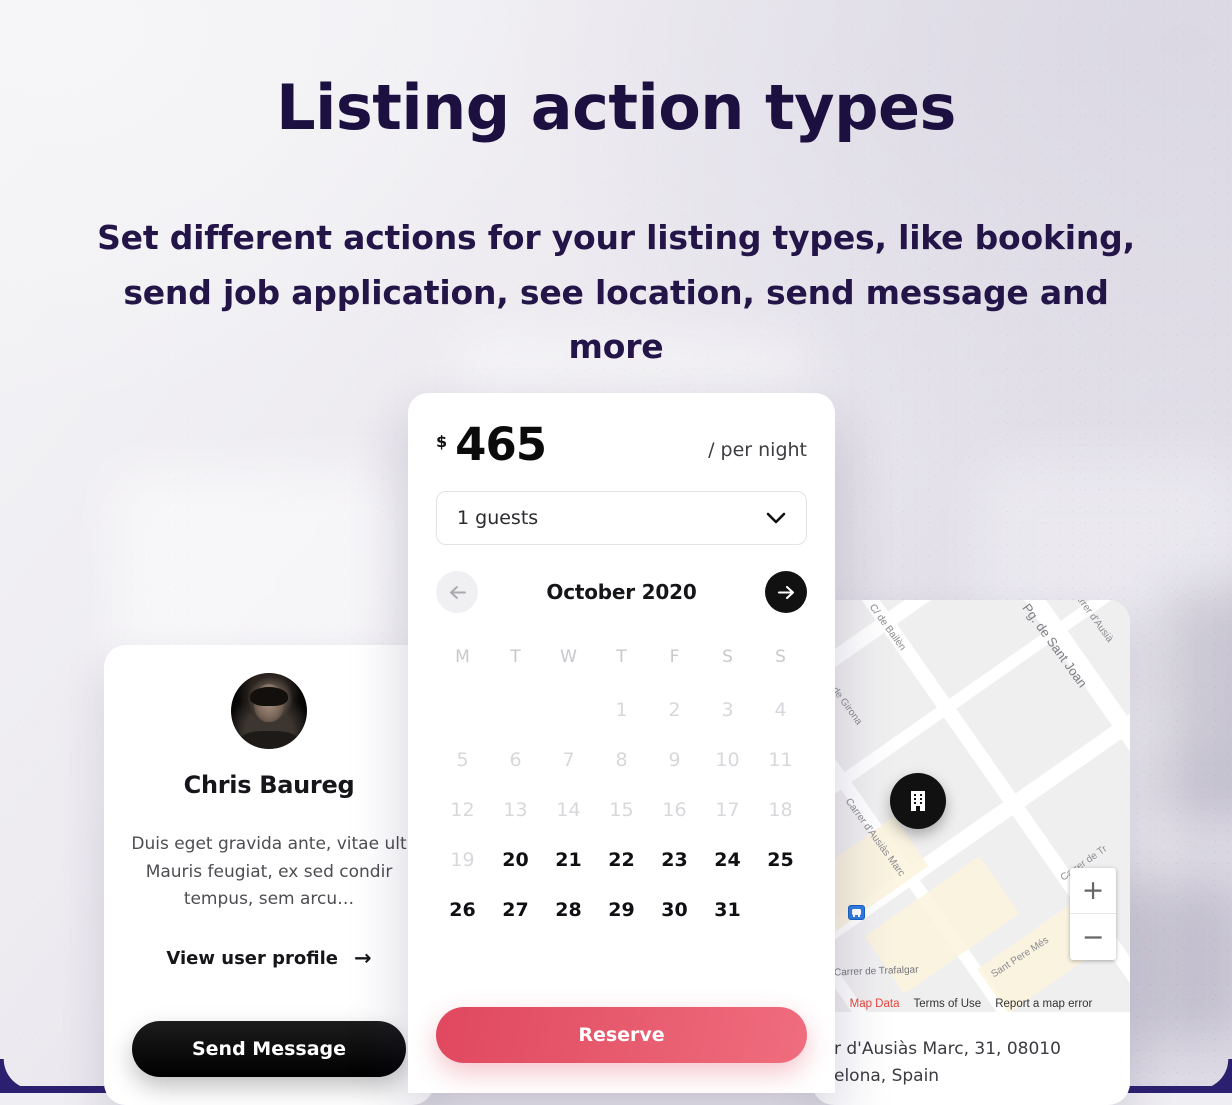  Describe the element at coordinates (269, 1049) in the screenshot. I see `send-message-button: Send Message` at that location.